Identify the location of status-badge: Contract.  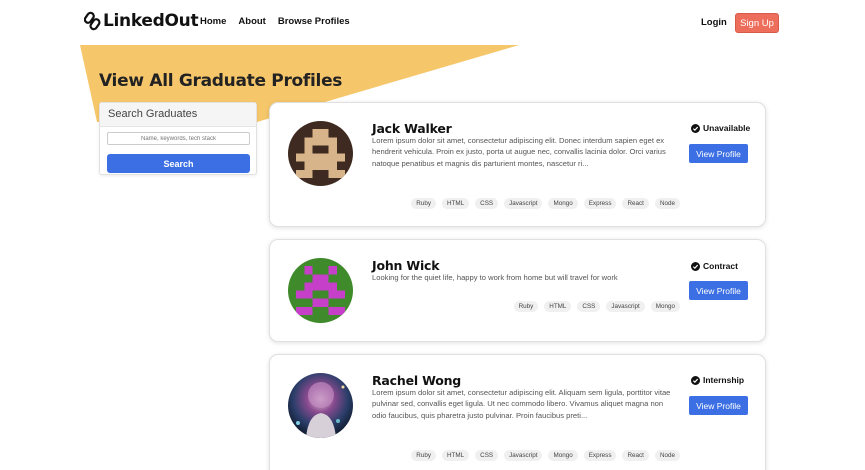
(714, 266).